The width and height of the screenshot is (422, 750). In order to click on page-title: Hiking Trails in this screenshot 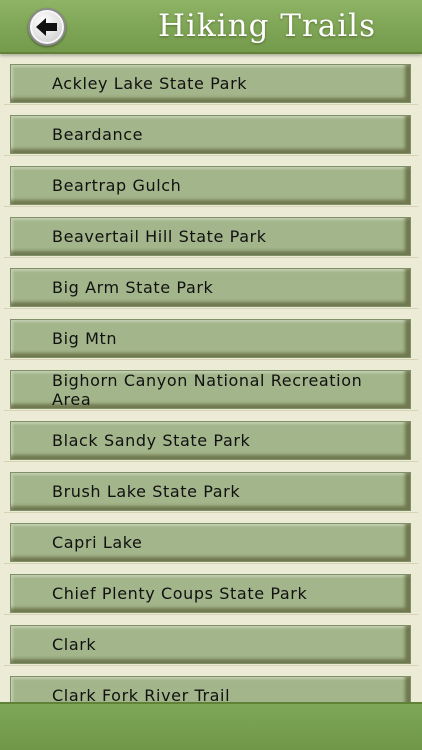, I will do `click(266, 26)`.